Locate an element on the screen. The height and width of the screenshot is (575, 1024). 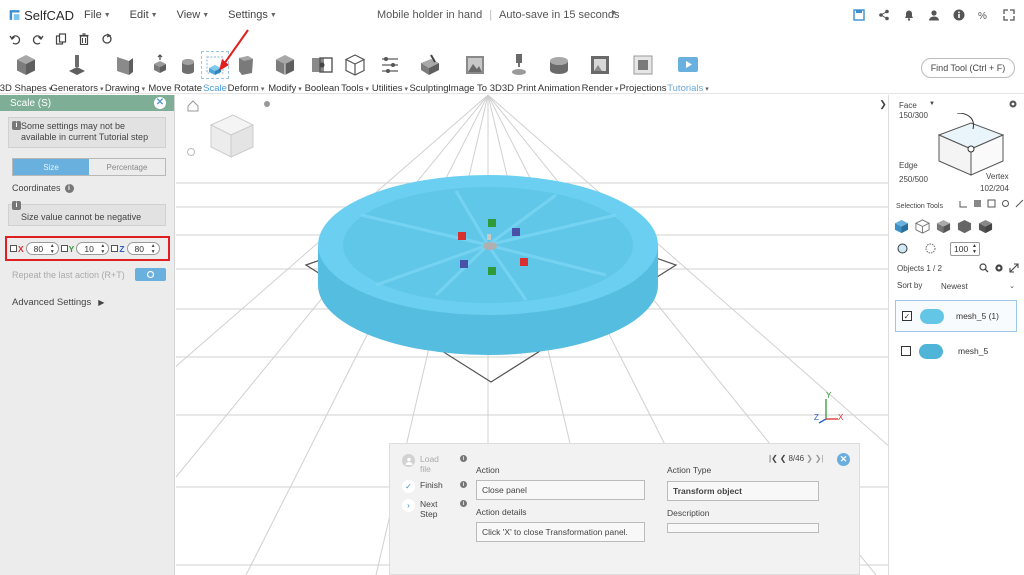
disc-model is located at coordinates (488, 265).